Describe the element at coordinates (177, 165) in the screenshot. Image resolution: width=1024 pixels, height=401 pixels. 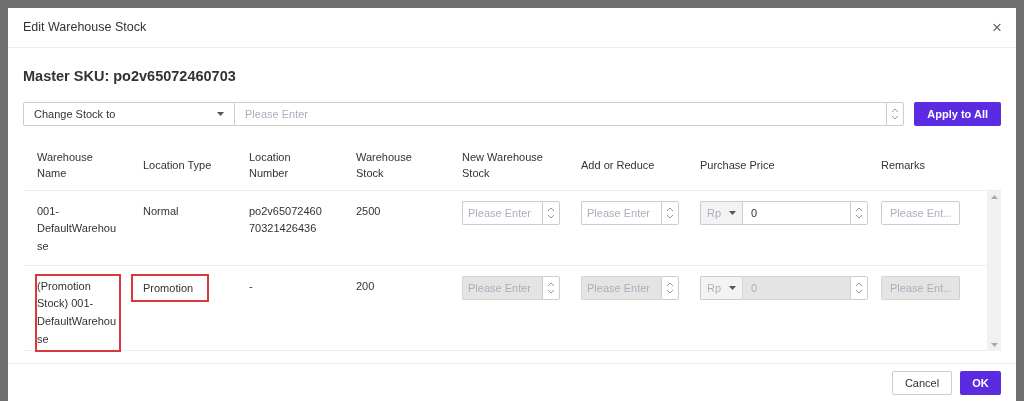
I see `column-header: Location Type` at that location.